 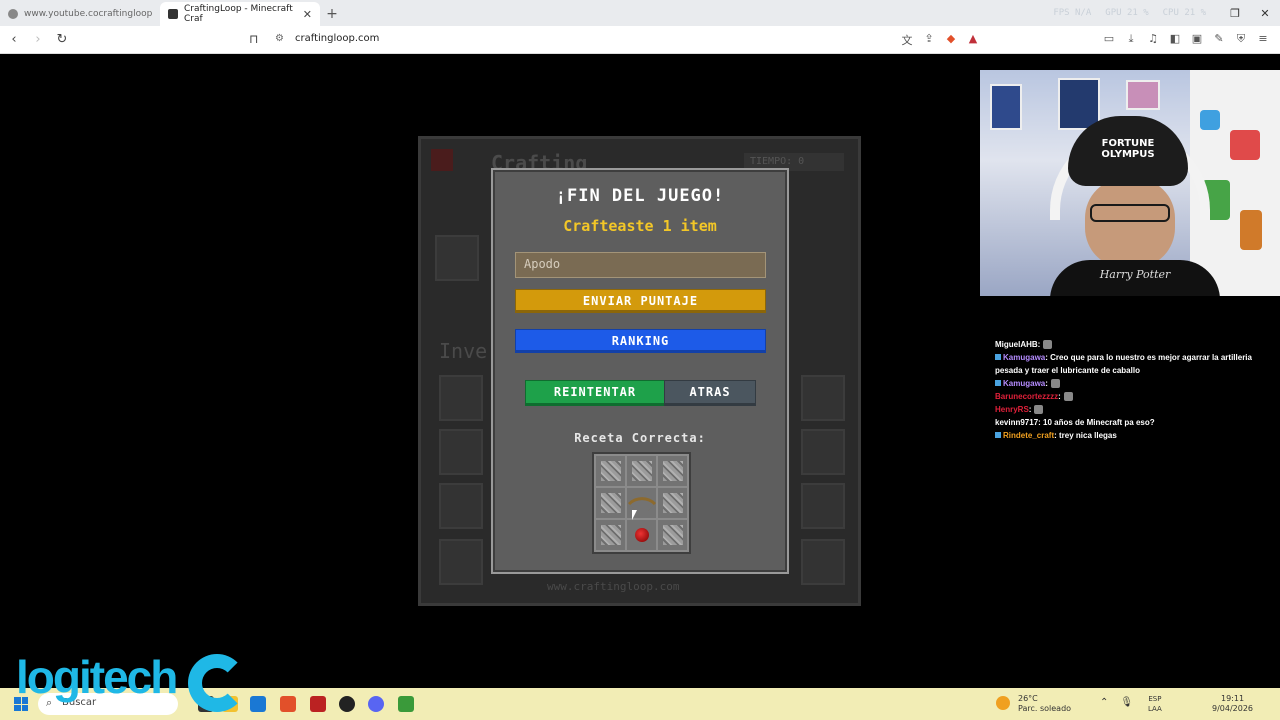 What do you see at coordinates (1219, 39) in the screenshot?
I see `vpn-icon: ✎` at bounding box center [1219, 39].